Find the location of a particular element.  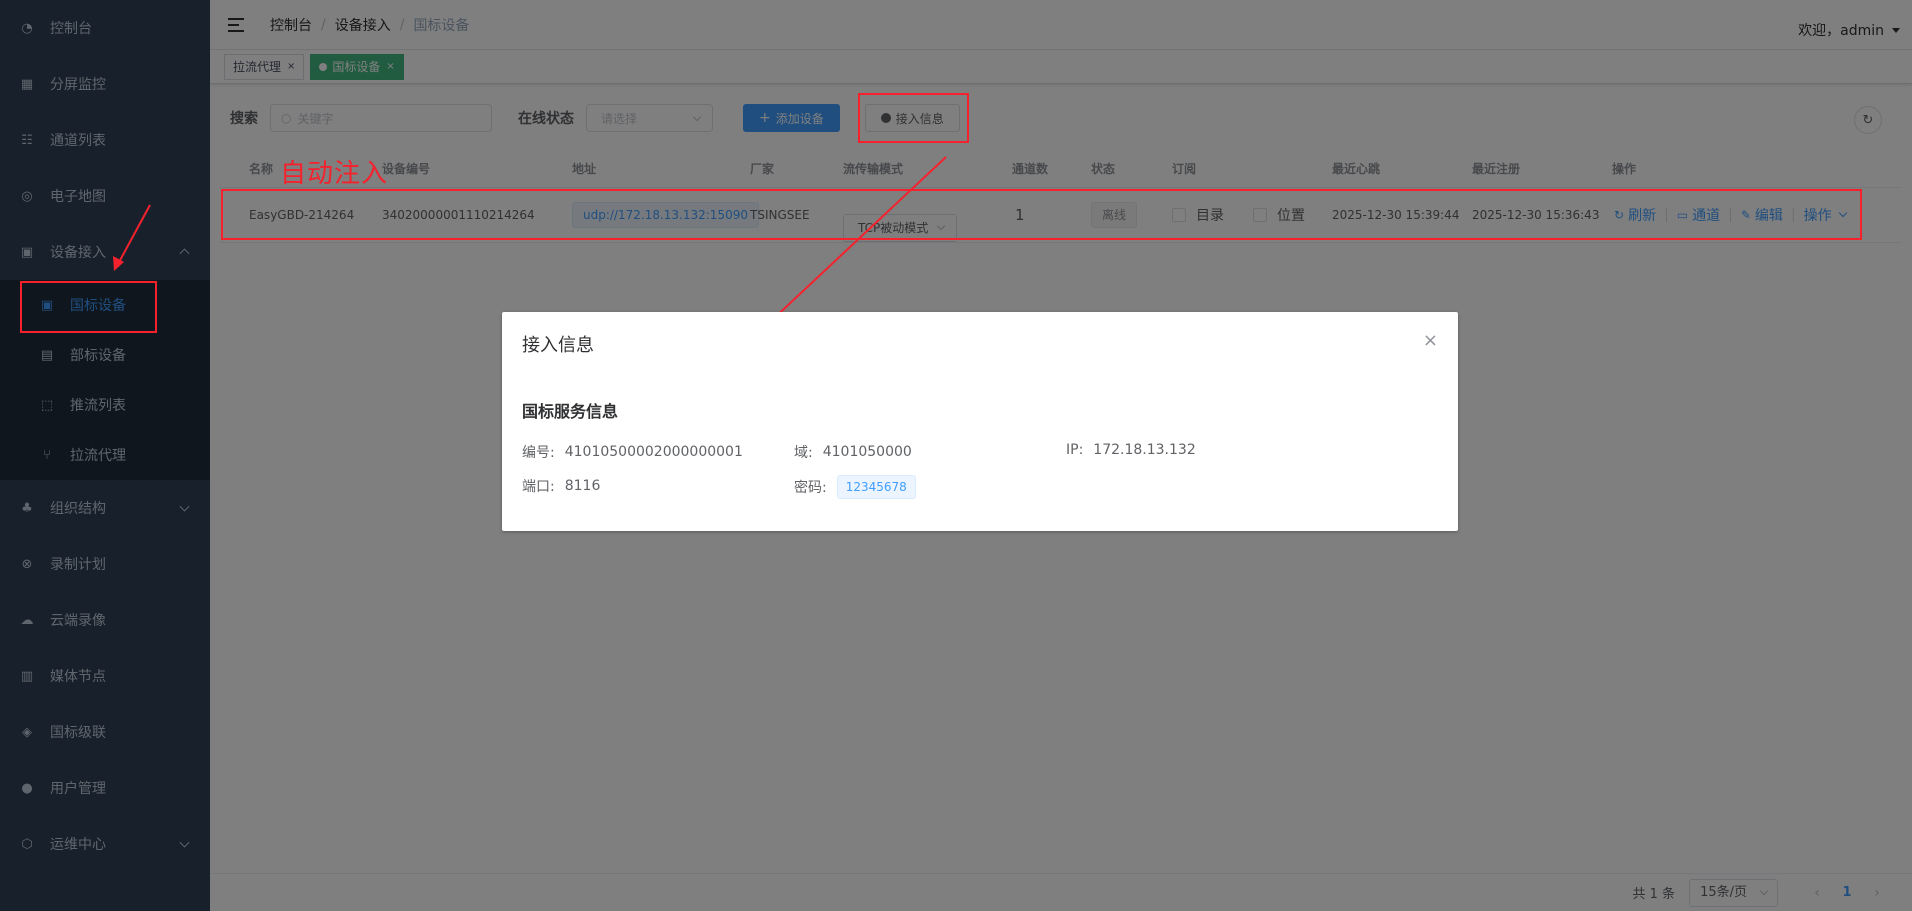

domain-value: 4101050000 is located at coordinates (867, 452).